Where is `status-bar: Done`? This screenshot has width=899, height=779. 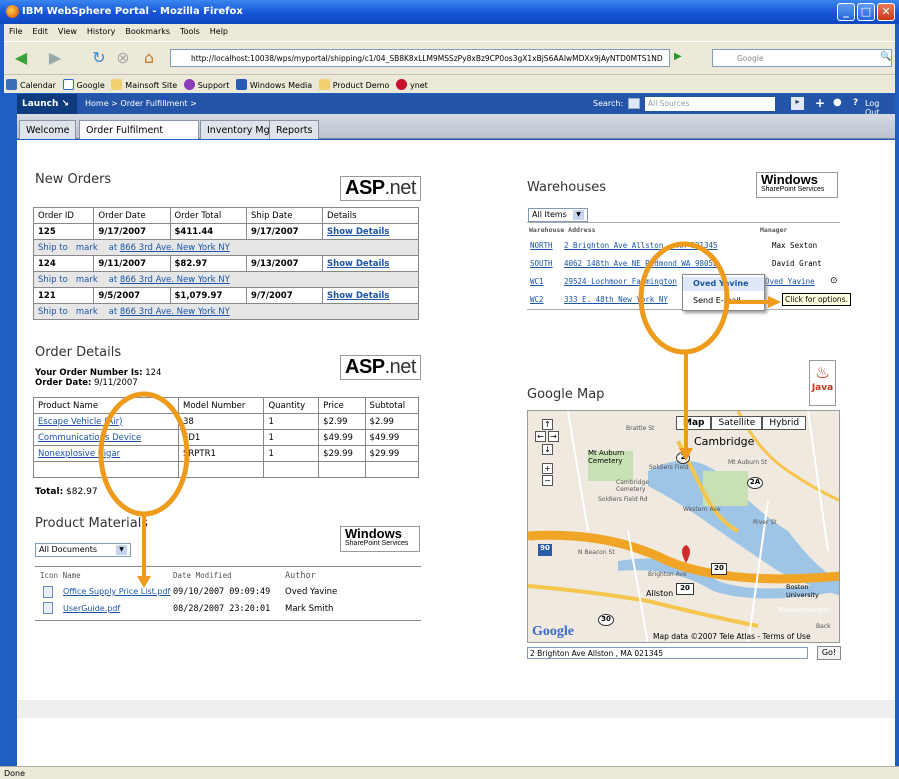 status-bar: Done is located at coordinates (449, 772).